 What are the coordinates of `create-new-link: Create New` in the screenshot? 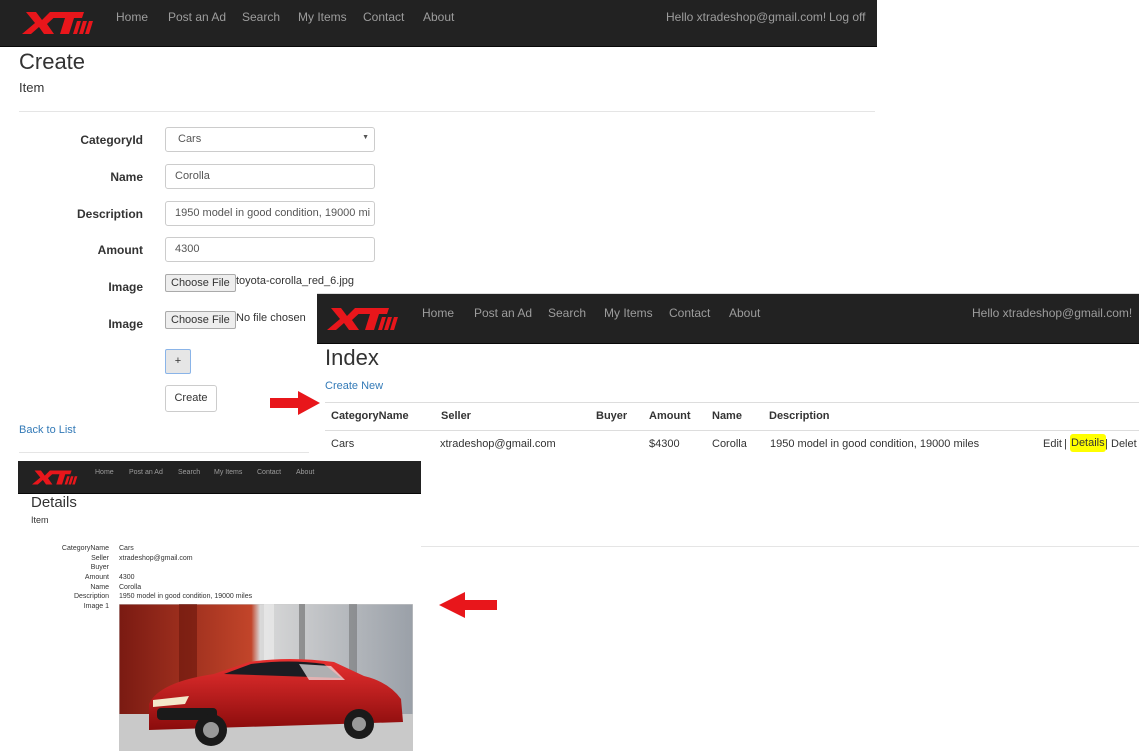 It's located at (354, 386).